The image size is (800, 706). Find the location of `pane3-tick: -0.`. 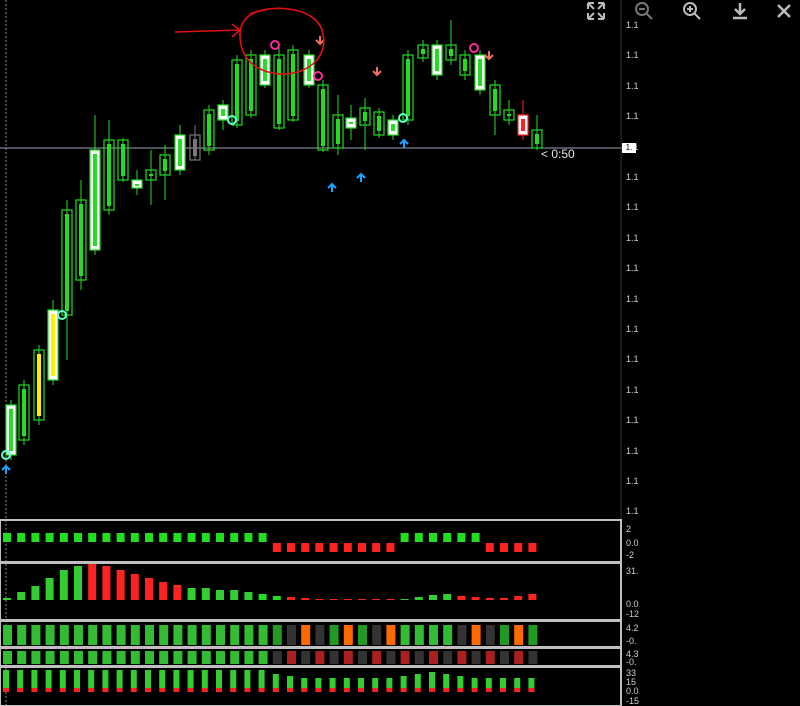

pane3-tick: -0. is located at coordinates (631, 662).